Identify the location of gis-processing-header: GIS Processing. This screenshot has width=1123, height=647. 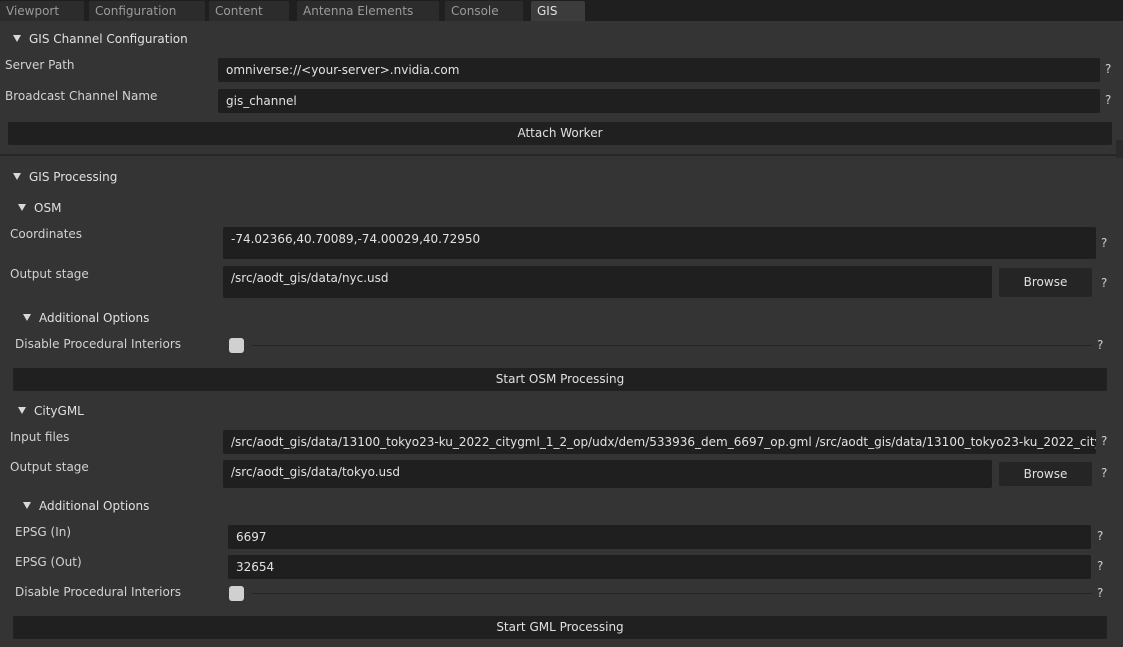
(65, 177).